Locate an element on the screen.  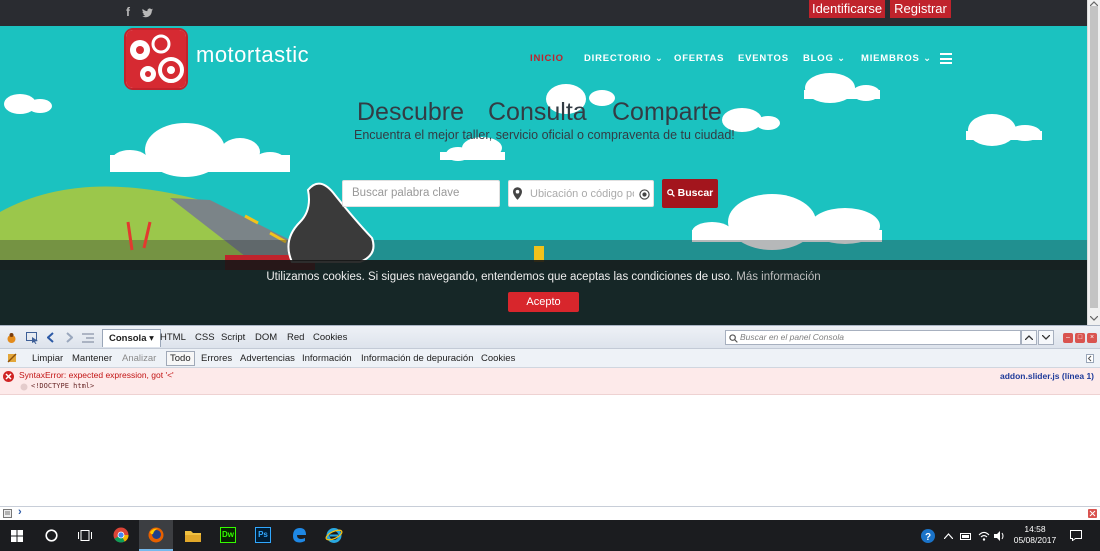
tab-console: Consola ▾ is located at coordinates (131, 338).